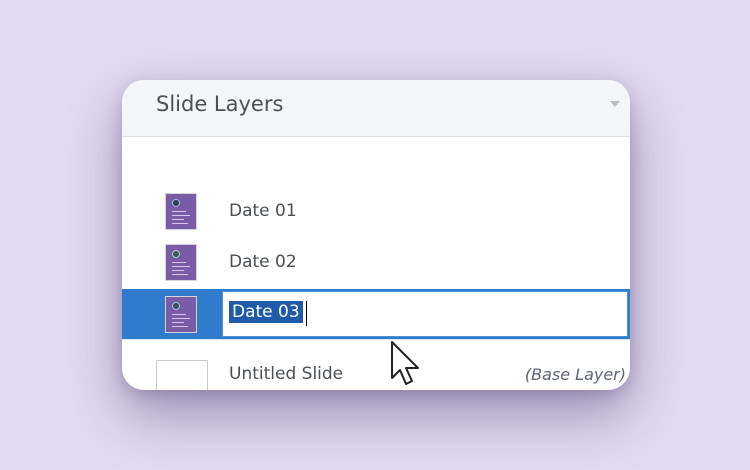  What do you see at coordinates (306, 313) in the screenshot?
I see `text-caret` at bounding box center [306, 313].